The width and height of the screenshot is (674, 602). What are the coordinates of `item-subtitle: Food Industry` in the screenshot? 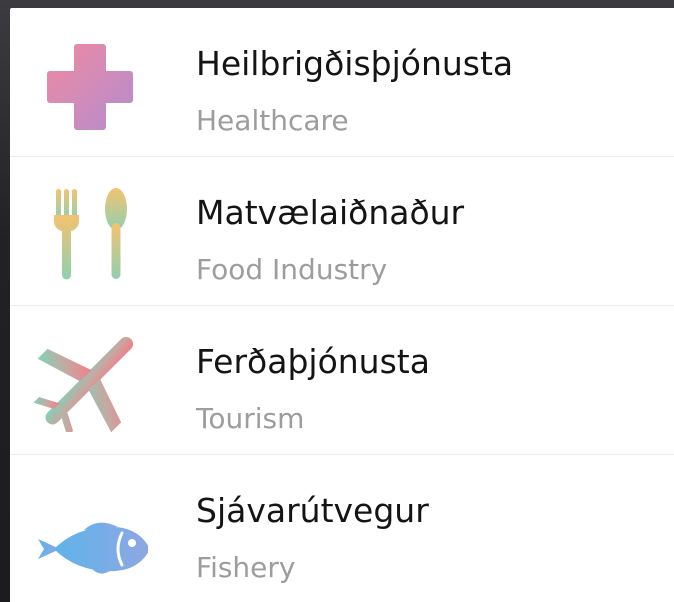 It's located at (292, 269).